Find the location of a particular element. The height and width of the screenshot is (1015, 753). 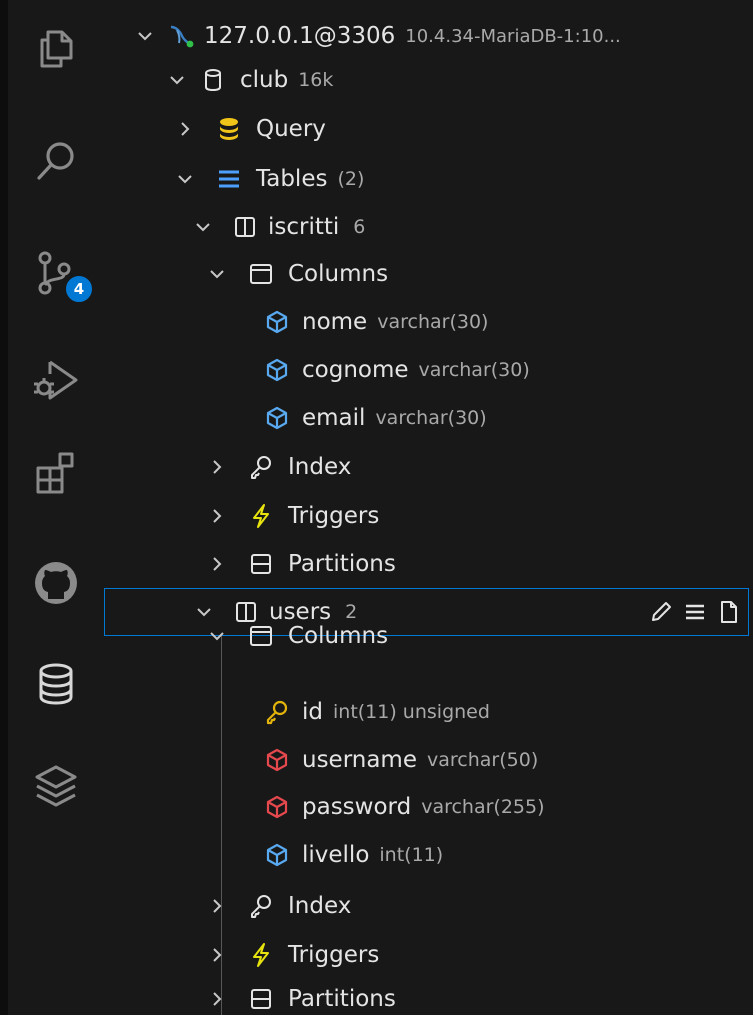

column-type: int(11) is located at coordinates (411, 855).